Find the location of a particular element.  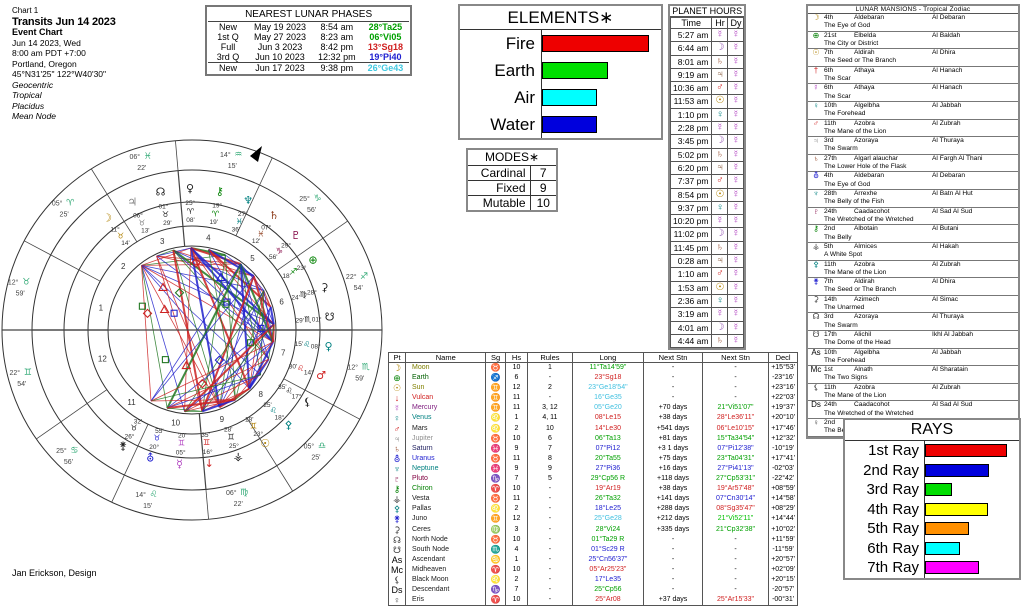

wheel-planet-minute: 19' is located at coordinates (213, 222).